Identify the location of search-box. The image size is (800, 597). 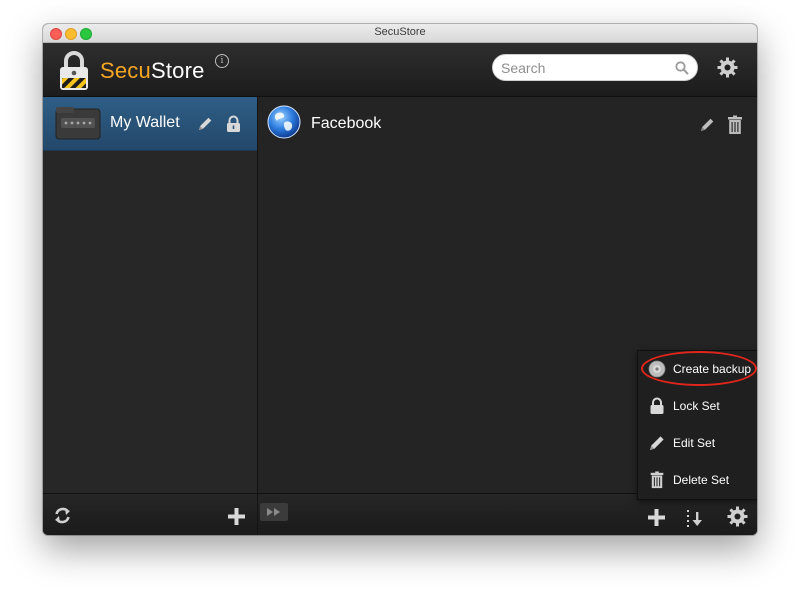
(595, 67).